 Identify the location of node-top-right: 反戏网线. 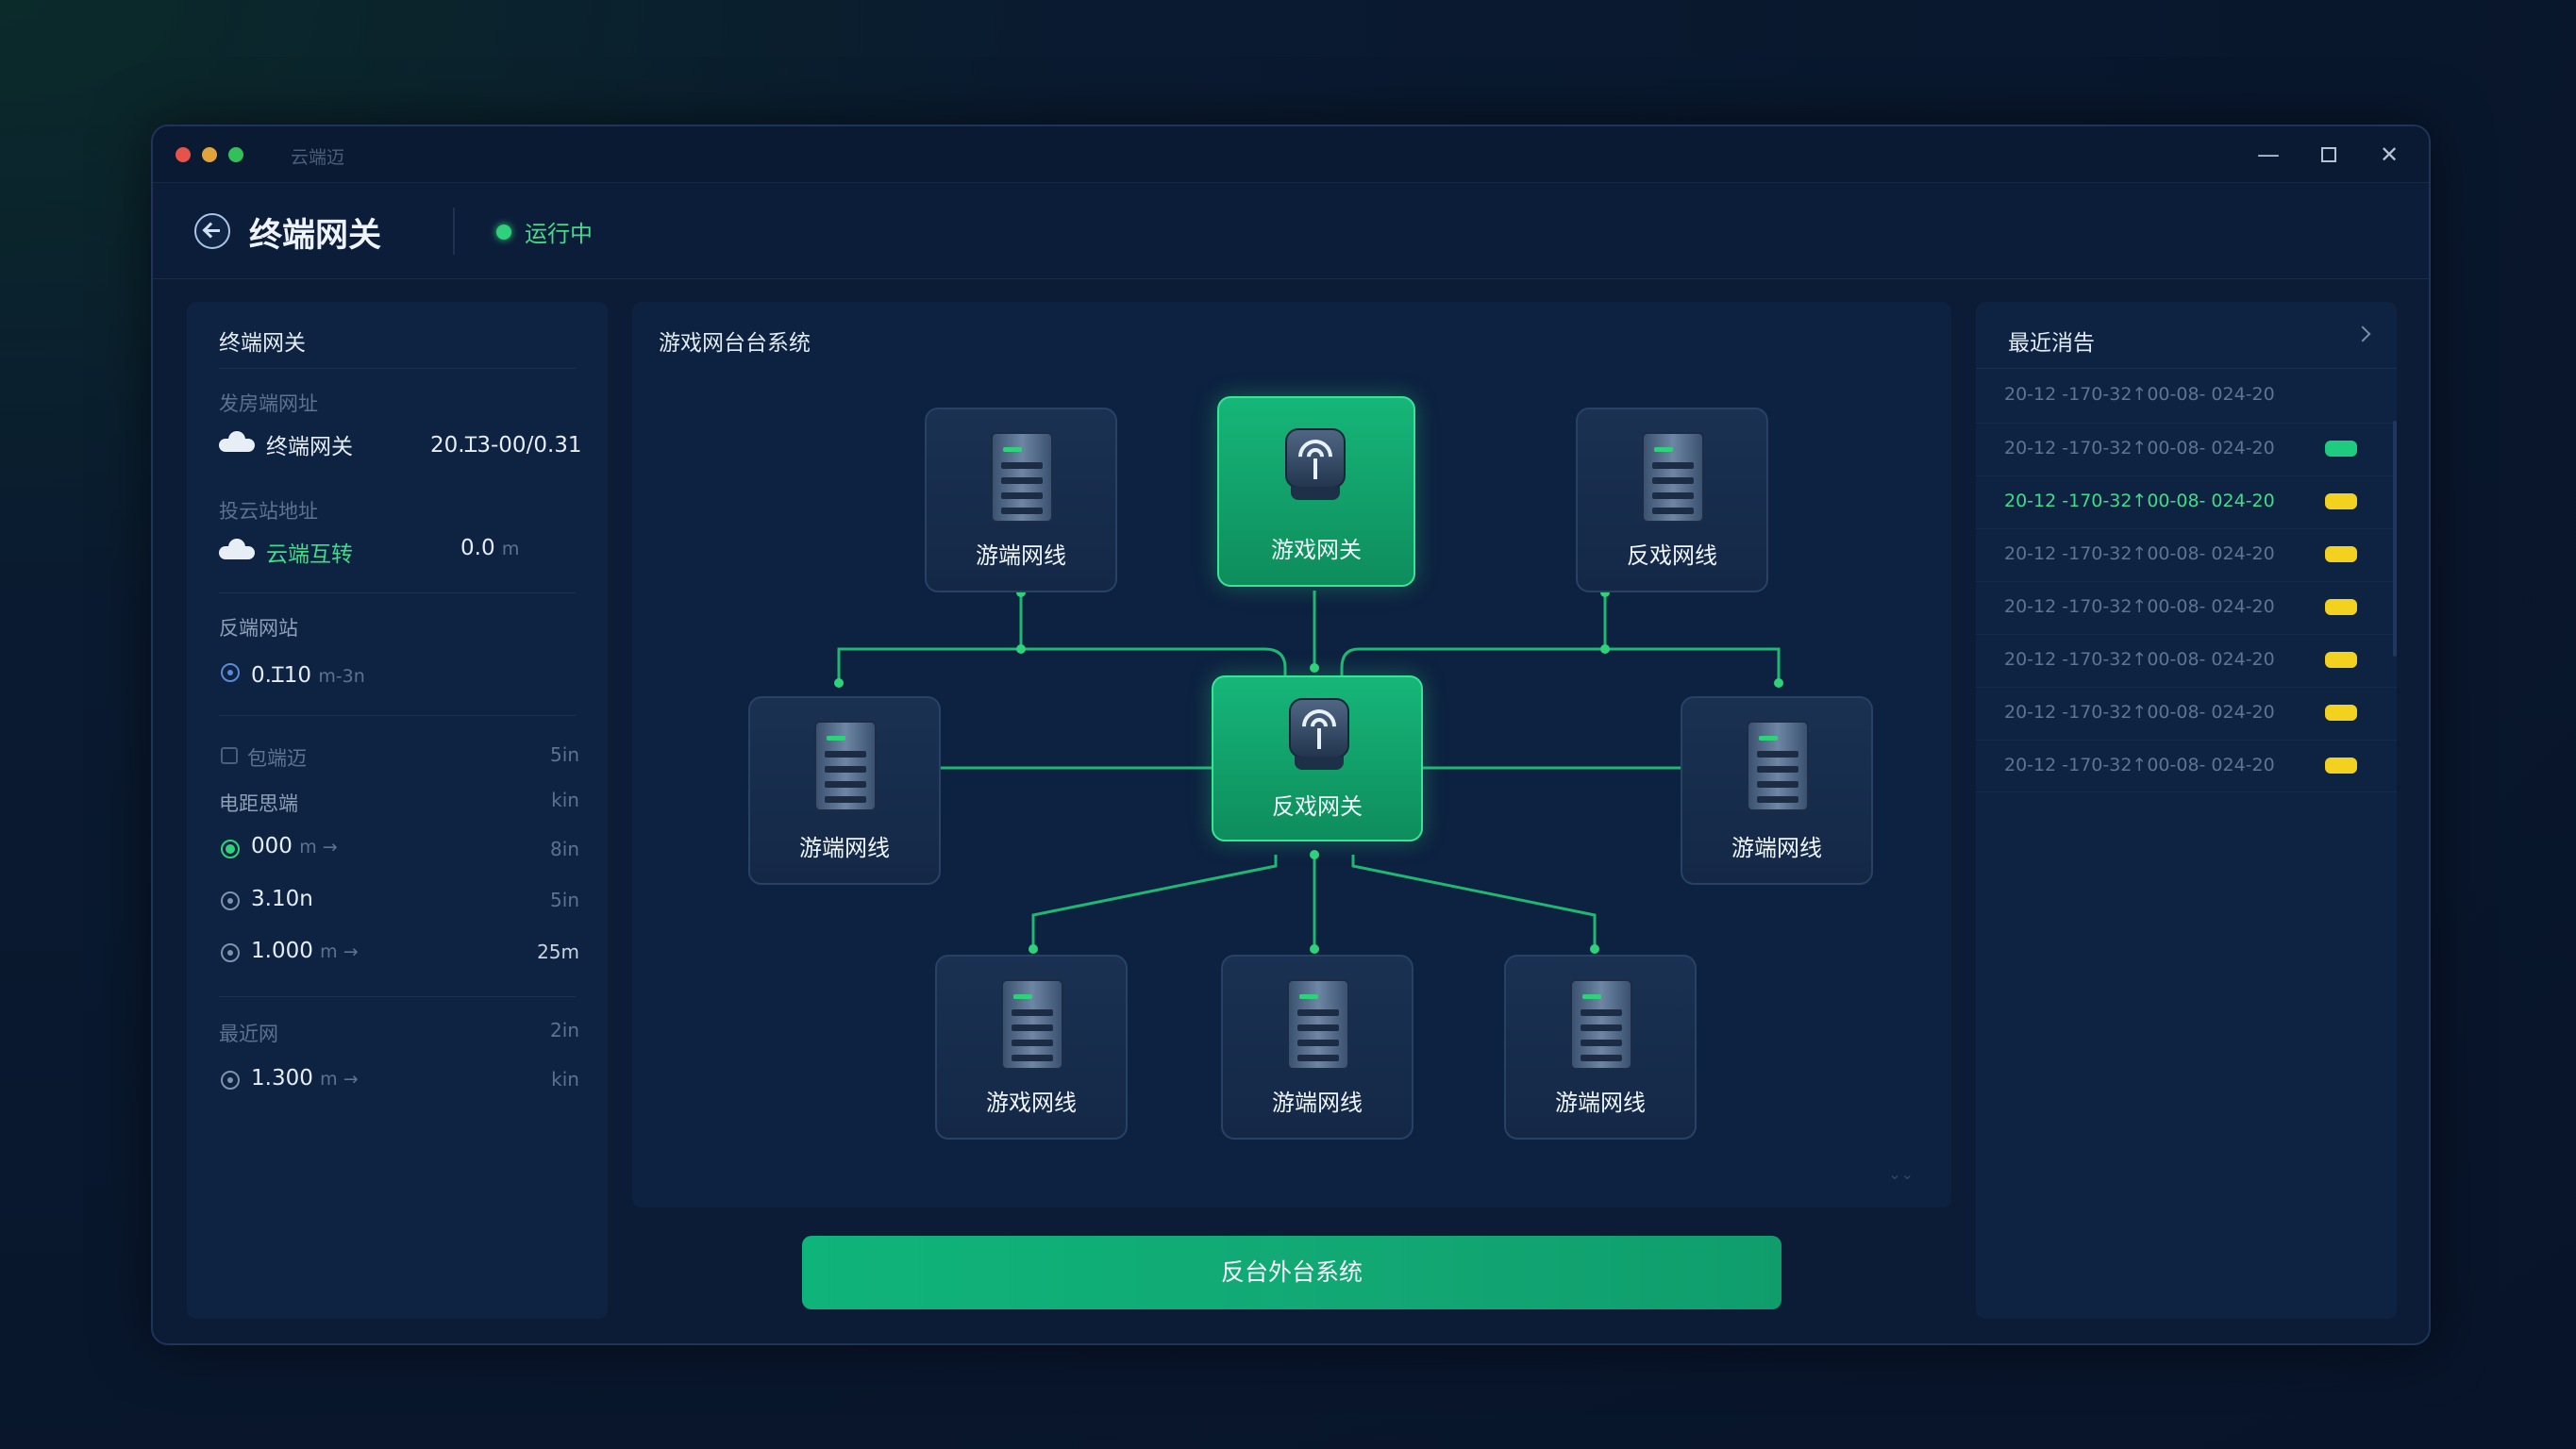
(1672, 500).